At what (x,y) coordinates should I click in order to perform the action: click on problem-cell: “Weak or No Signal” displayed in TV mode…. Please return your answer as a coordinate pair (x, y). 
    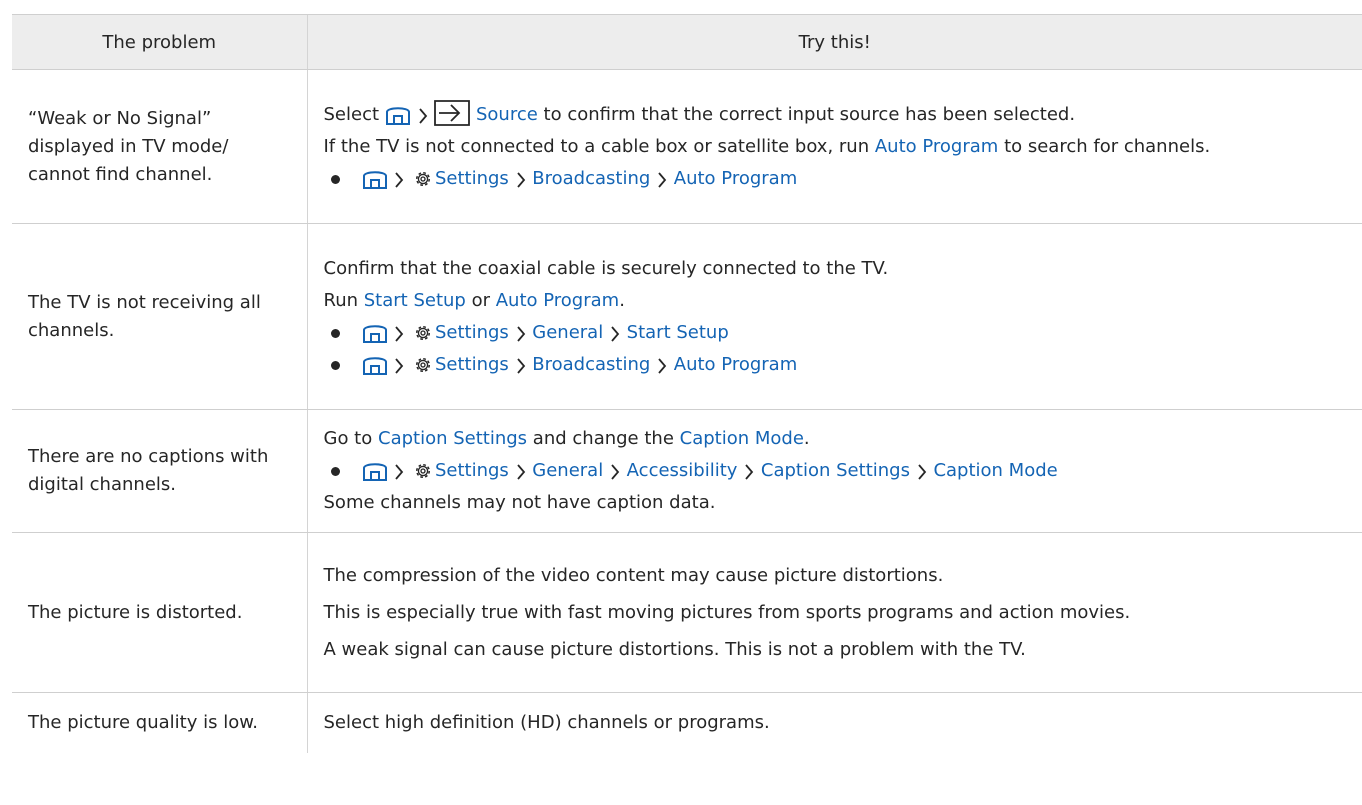
    Looking at the image, I should click on (159, 146).